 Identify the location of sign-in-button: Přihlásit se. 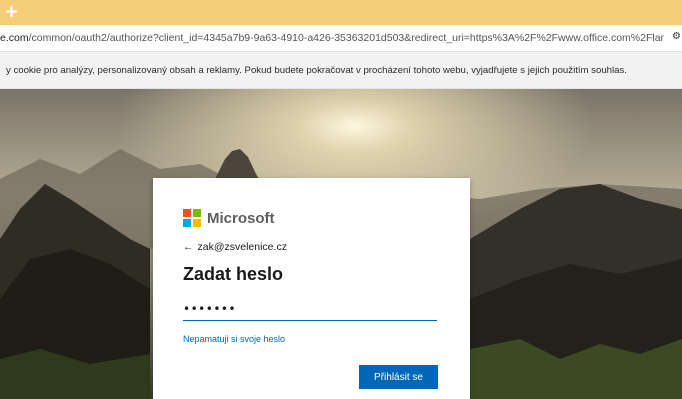
(398, 377).